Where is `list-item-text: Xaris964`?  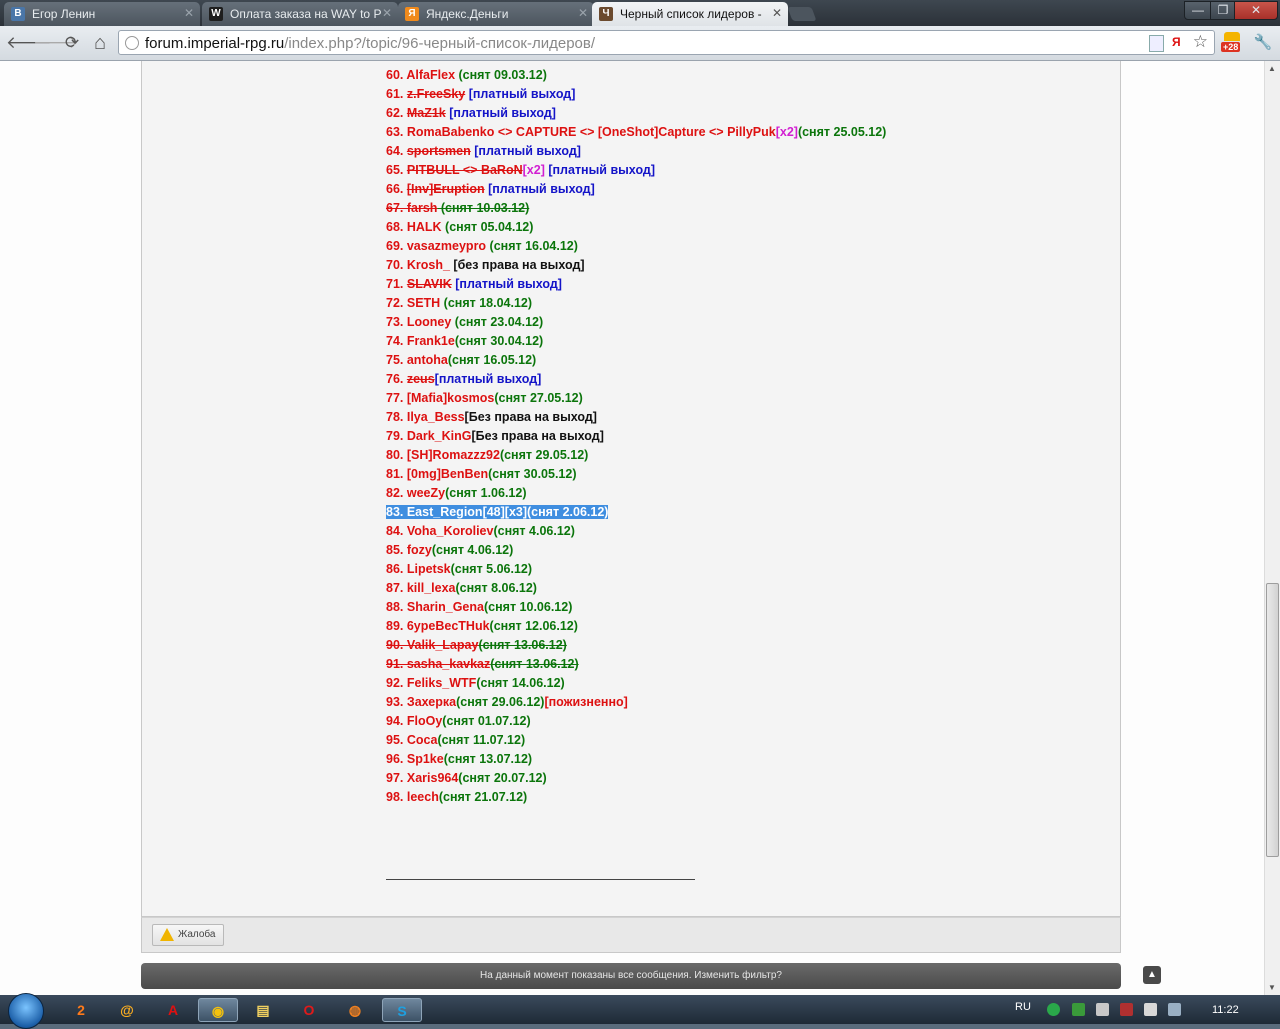 list-item-text: Xaris964 is located at coordinates (432, 778).